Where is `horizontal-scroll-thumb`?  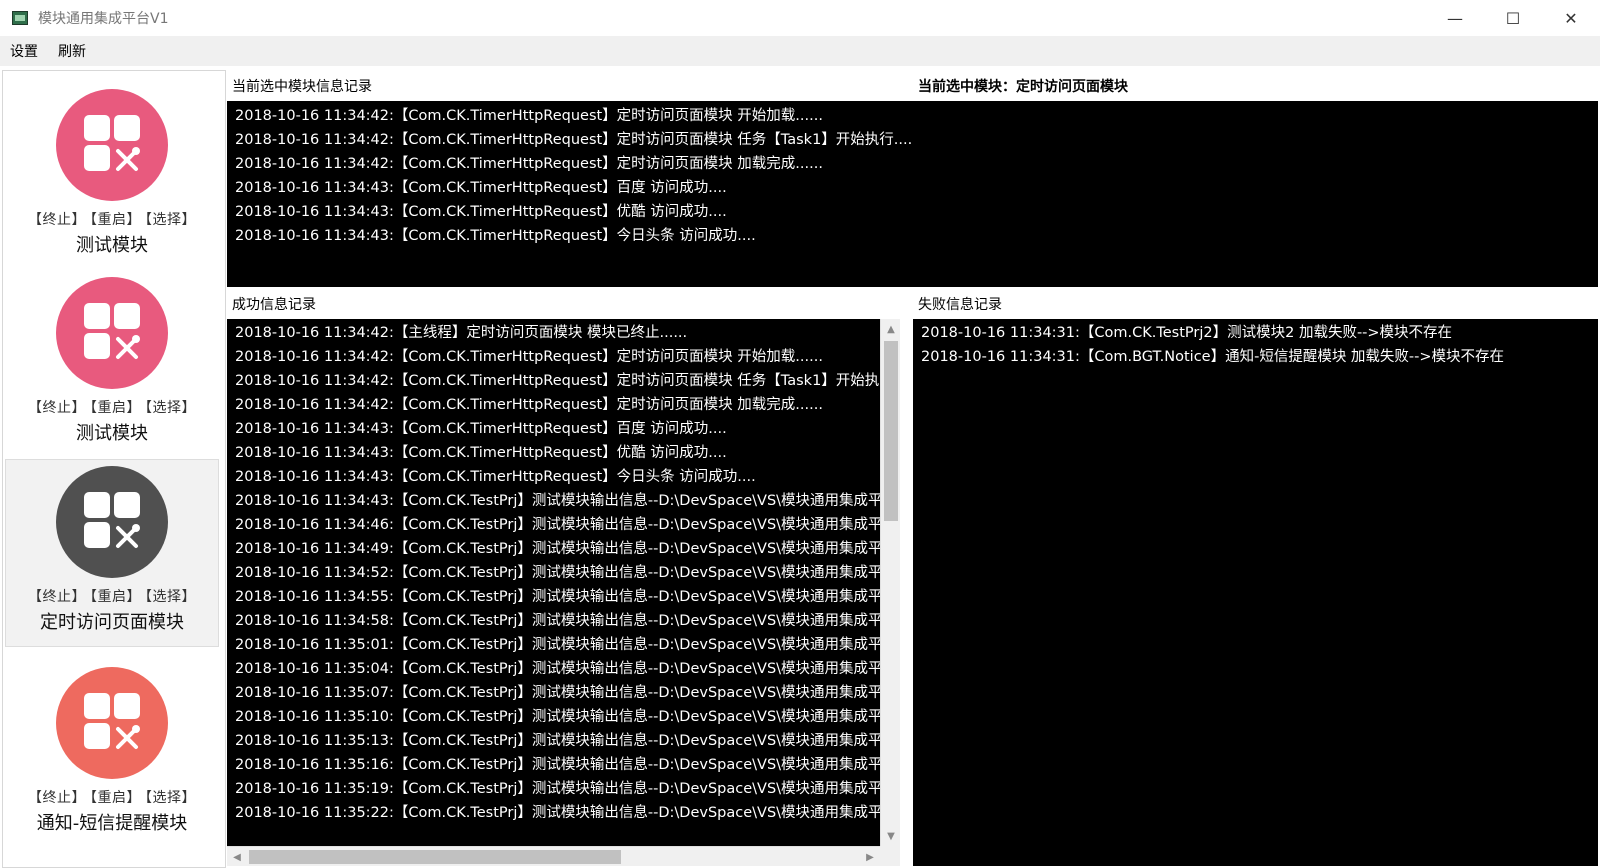 horizontal-scroll-thumb is located at coordinates (435, 857).